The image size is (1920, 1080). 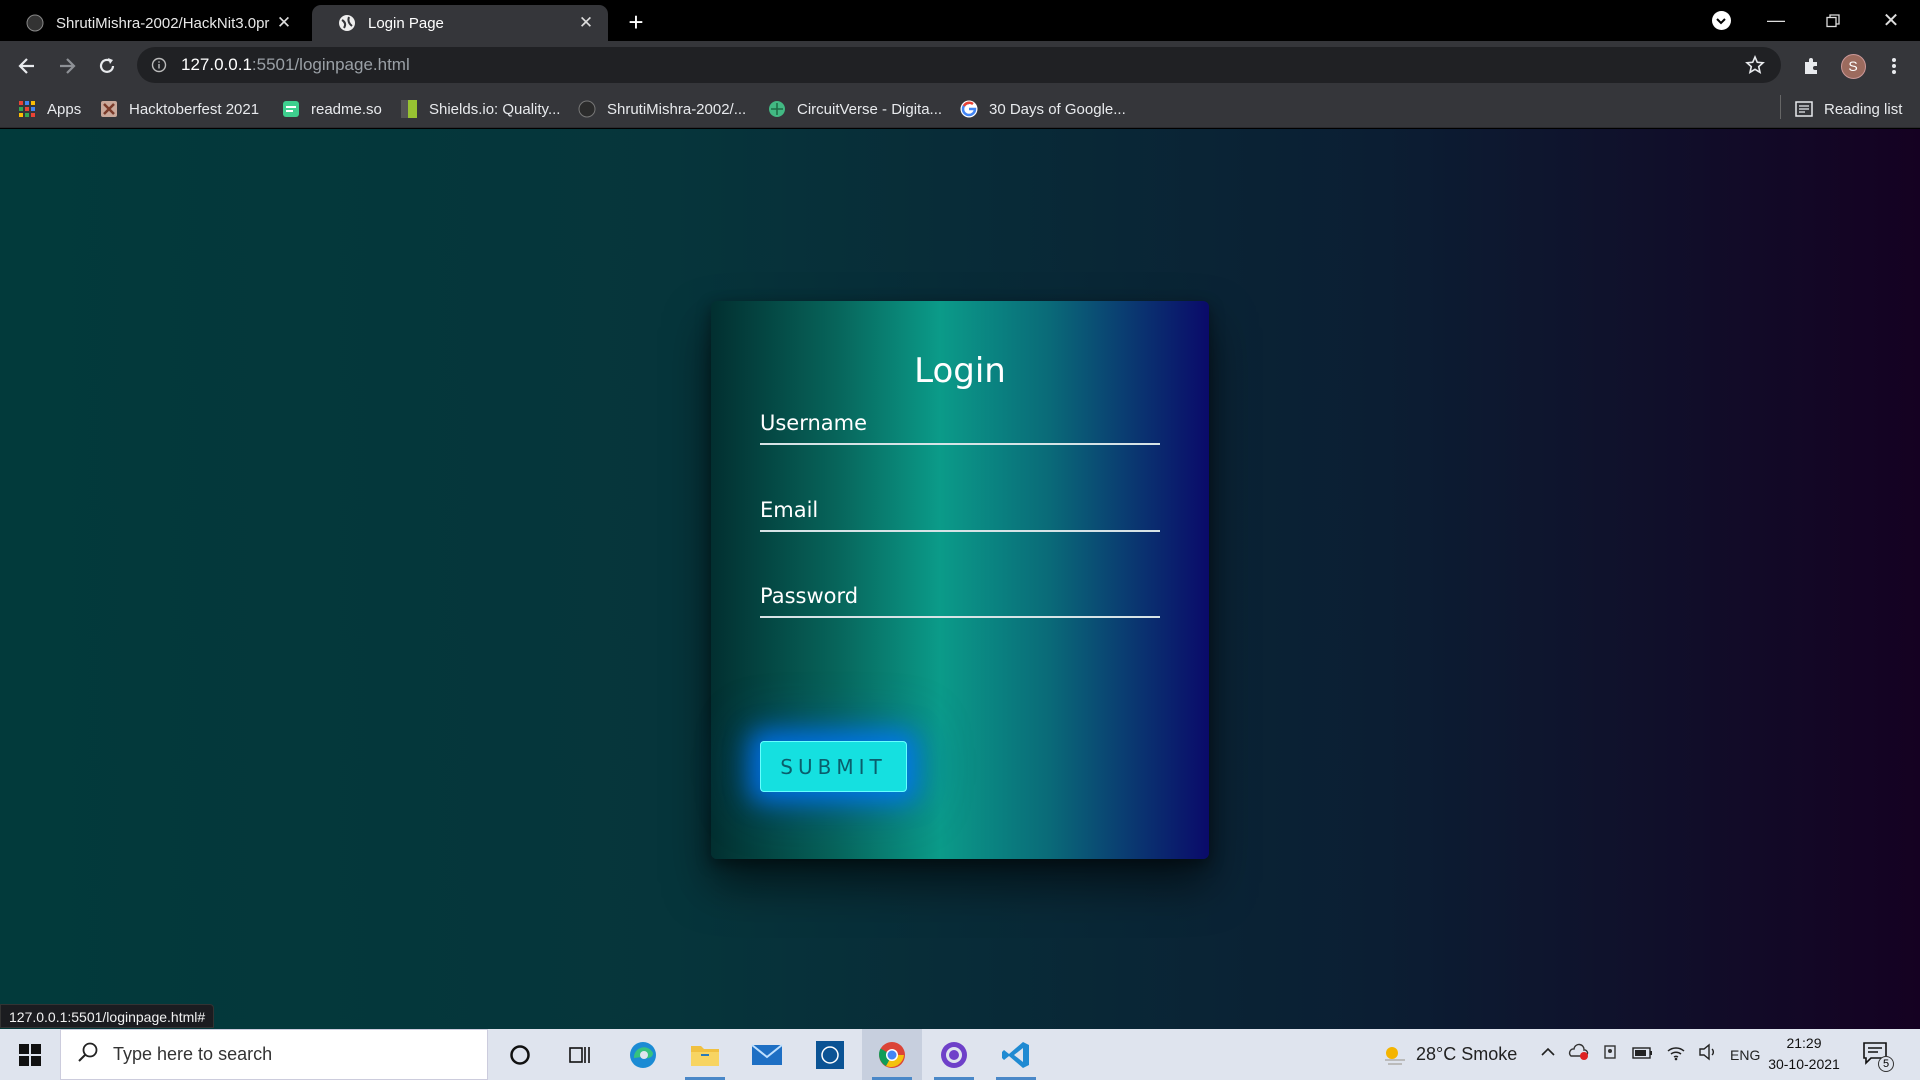 I want to click on arrow-right-icon, so click(x=68, y=66).